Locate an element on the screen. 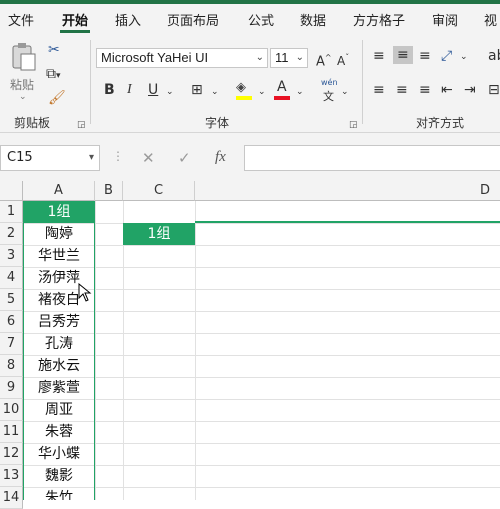 The image size is (500, 509). grow-font-icon: A^ is located at coordinates (324, 60).